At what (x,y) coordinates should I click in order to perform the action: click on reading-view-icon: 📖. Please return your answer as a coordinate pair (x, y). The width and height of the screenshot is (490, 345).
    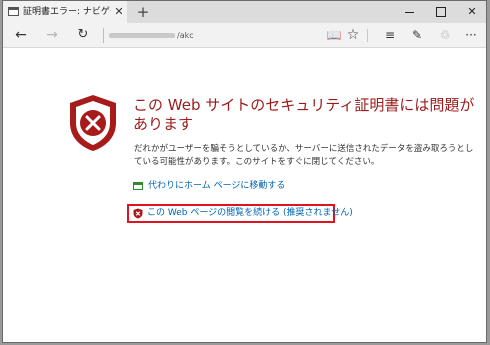
    Looking at the image, I should click on (334, 35).